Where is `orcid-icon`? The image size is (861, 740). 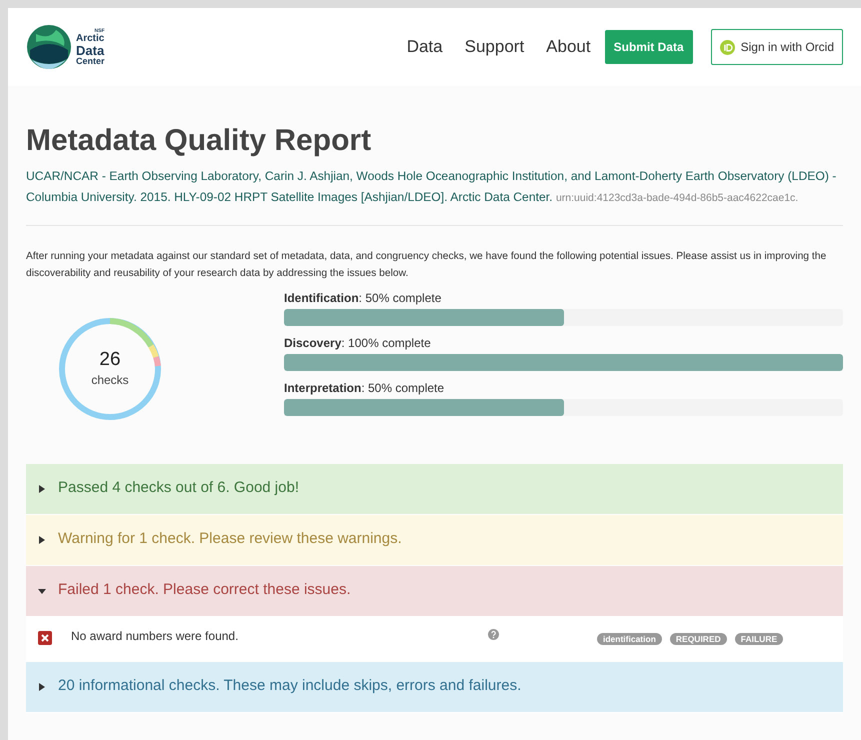
orcid-icon is located at coordinates (727, 47).